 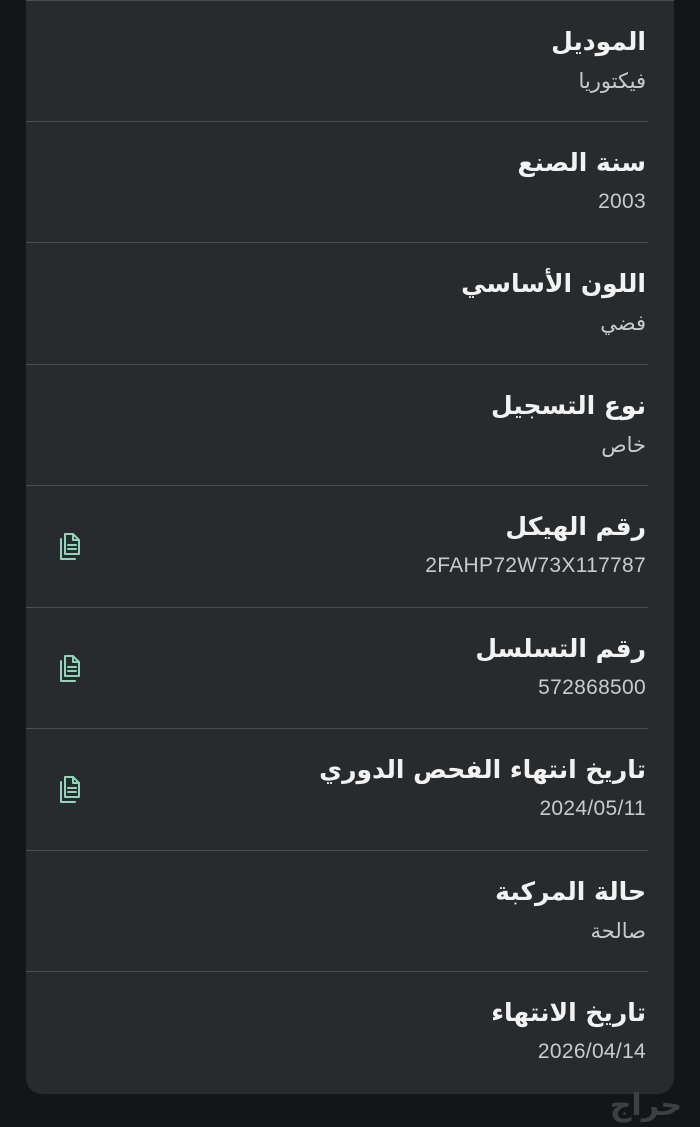 I want to click on detail-row-year: سنة الصنع 2003, so click(x=350, y=182).